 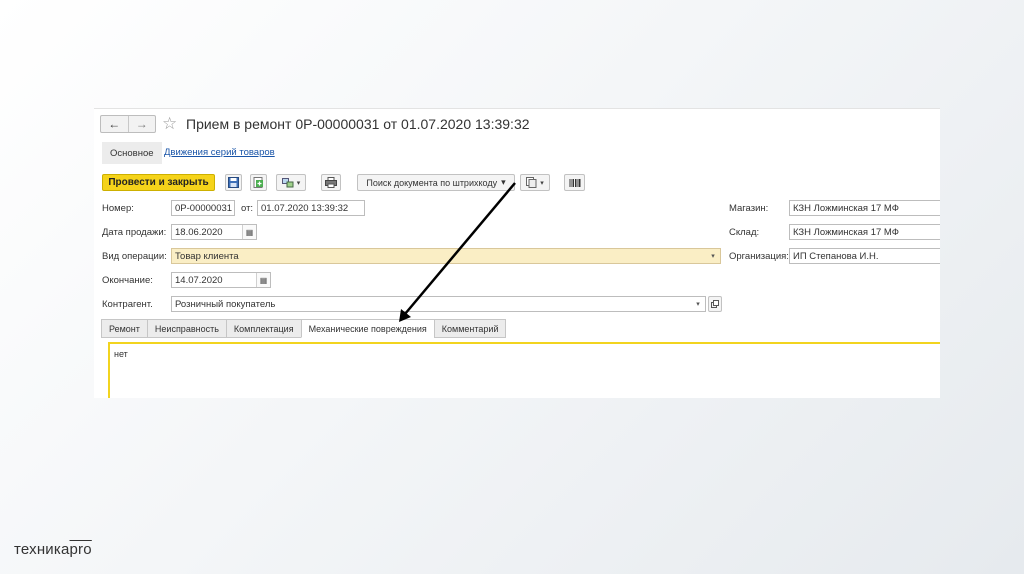 I want to click on barcode-icon, so click(x=574, y=182).